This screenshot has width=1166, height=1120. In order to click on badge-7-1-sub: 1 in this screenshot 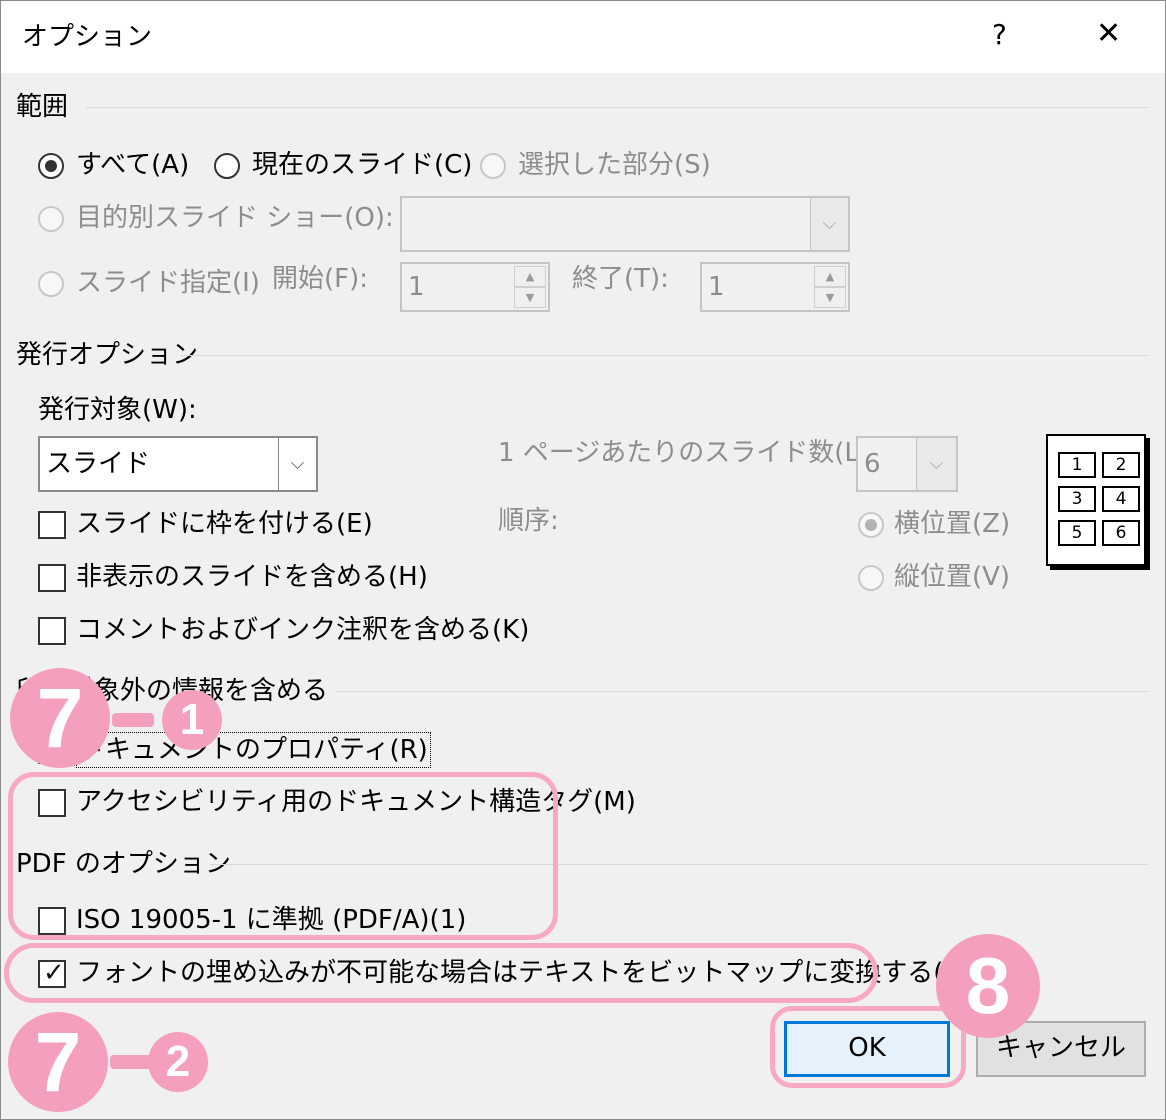, I will do `click(192, 720)`.